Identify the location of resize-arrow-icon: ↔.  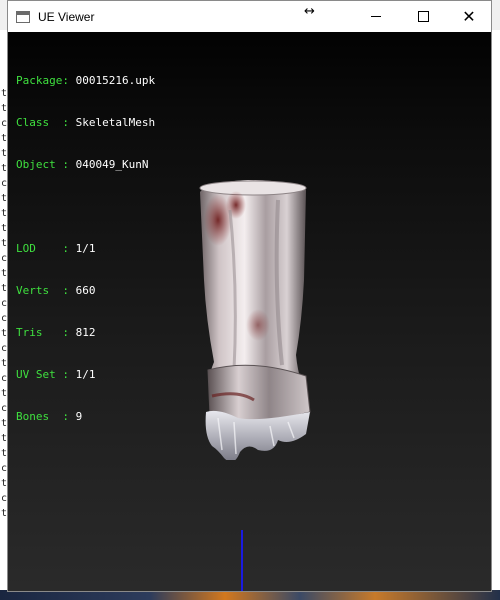
(309, 11).